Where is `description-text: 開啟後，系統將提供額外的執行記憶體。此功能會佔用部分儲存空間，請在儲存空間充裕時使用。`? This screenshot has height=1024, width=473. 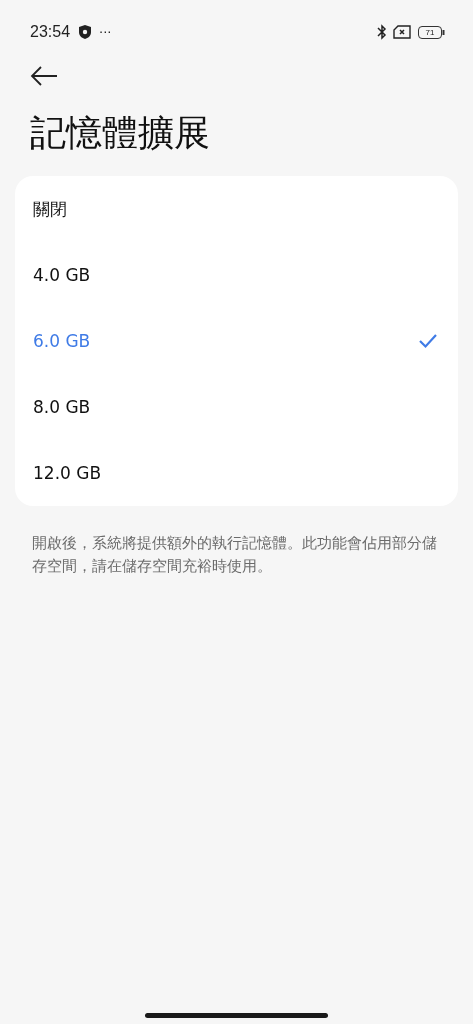
description-text: 開啟後，系統將提供額外的執行記憶體。此功能會佔用部分儲存空間，請在儲存空間充裕時使用。 is located at coordinates (235, 555).